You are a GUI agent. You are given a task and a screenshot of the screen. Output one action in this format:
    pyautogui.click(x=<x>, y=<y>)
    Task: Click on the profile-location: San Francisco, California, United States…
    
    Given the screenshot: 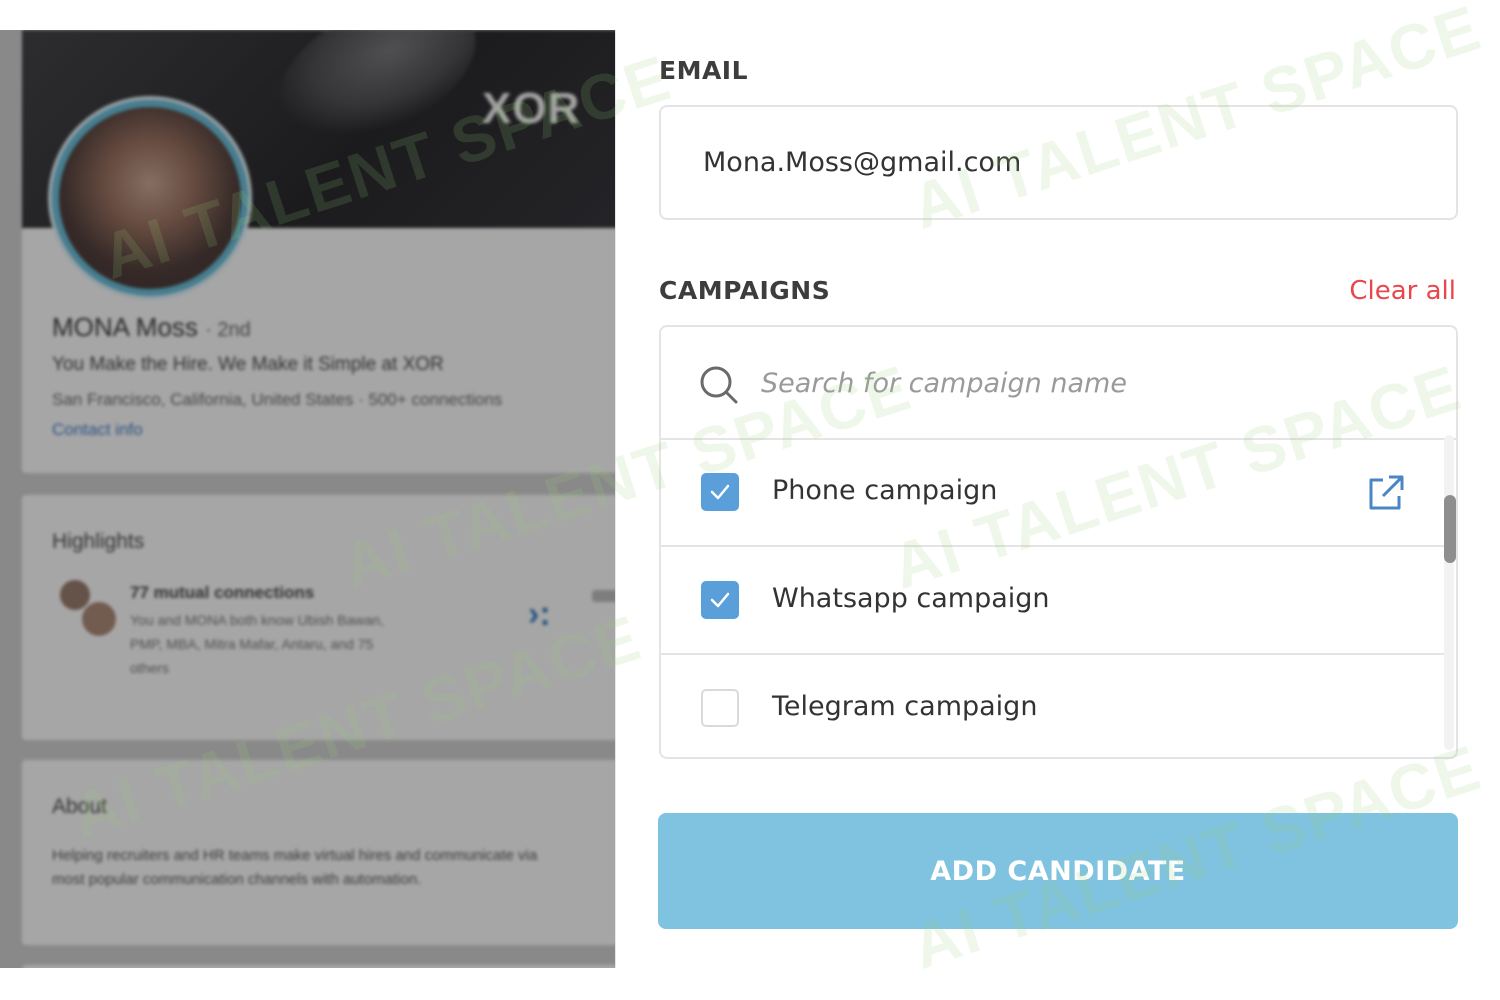 What is the action you would take?
    pyautogui.click(x=277, y=399)
    